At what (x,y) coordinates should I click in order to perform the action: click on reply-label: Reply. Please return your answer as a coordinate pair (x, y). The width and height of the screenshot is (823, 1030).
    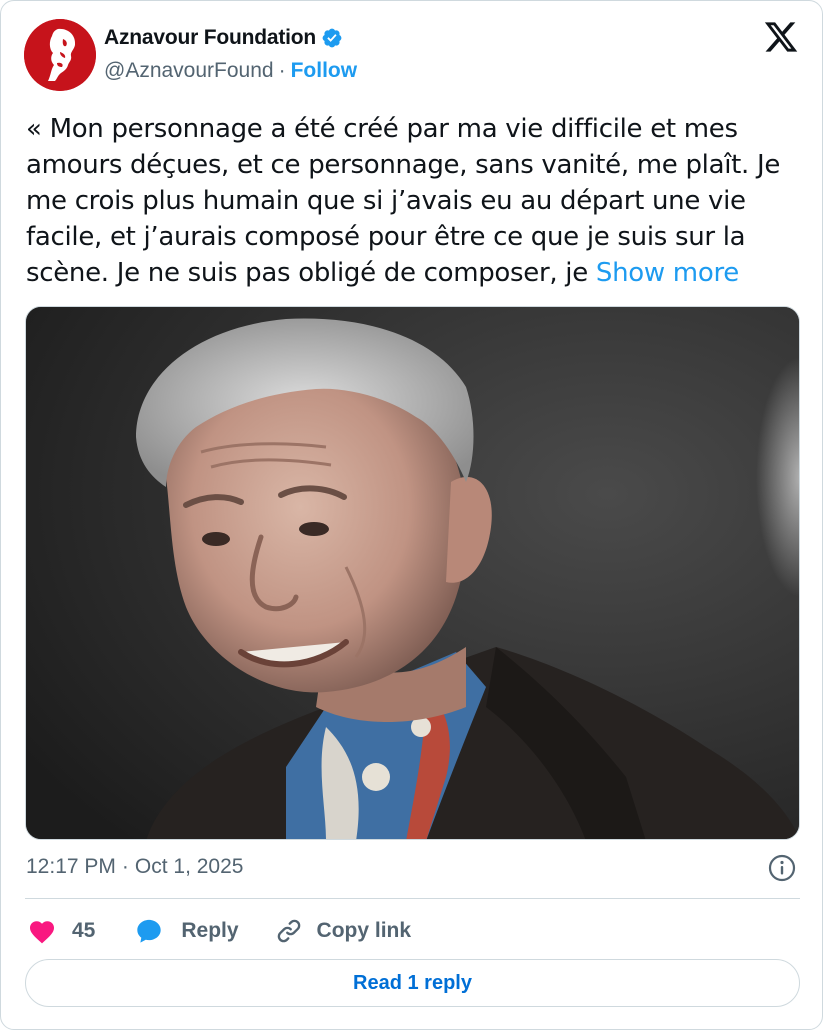
    Looking at the image, I should click on (210, 930).